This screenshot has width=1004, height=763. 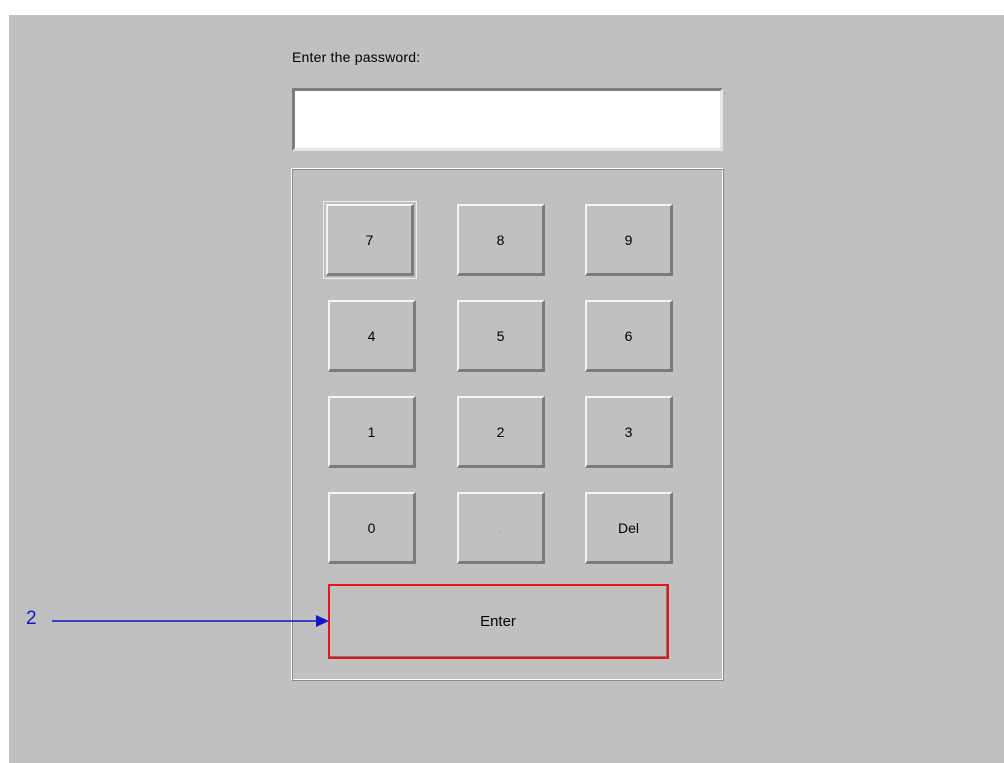 I want to click on key-3: 3, so click(x=629, y=432).